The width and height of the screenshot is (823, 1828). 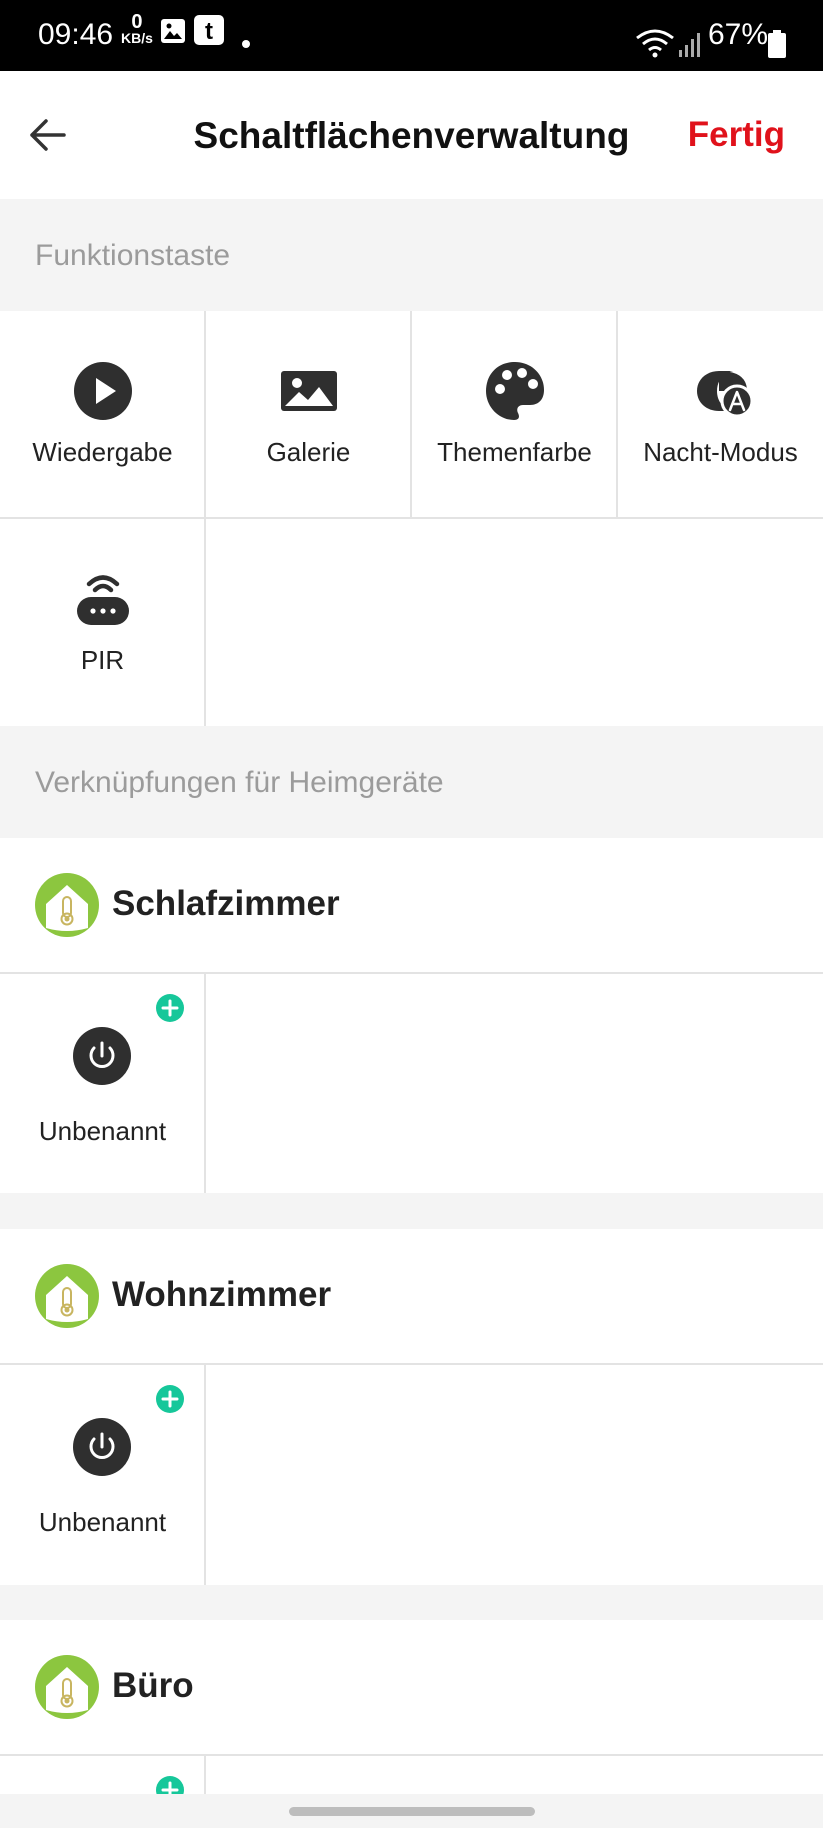 I want to click on room-devices-schlafzimmer: Unbenannt, so click(x=411, y=1083).